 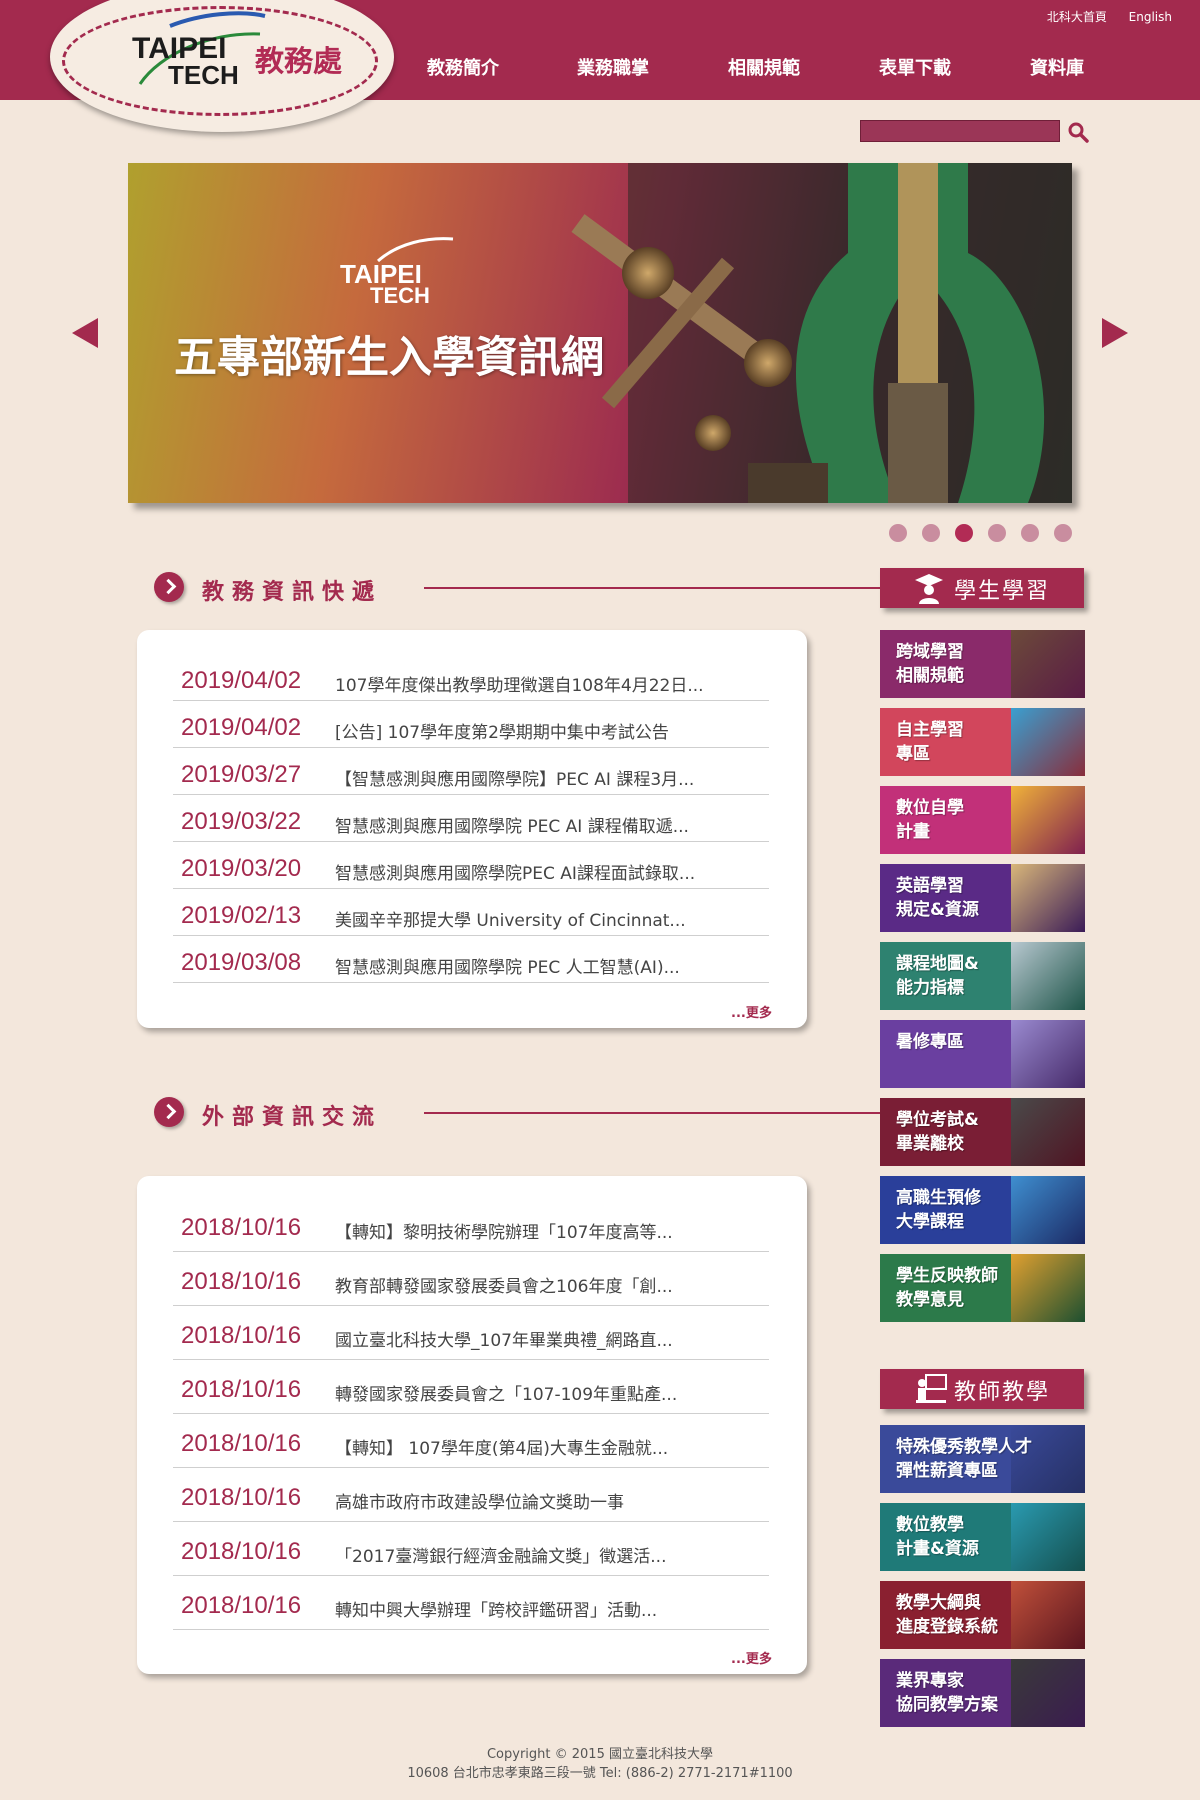 What do you see at coordinates (929, 589) in the screenshot?
I see `graduate-icon` at bounding box center [929, 589].